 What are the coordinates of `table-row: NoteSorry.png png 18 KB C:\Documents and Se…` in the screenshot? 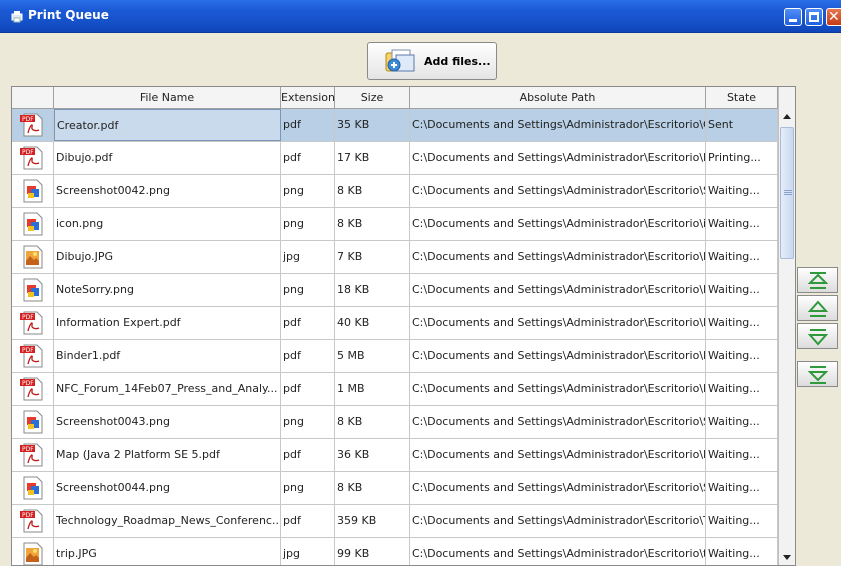 It's located at (395, 290).